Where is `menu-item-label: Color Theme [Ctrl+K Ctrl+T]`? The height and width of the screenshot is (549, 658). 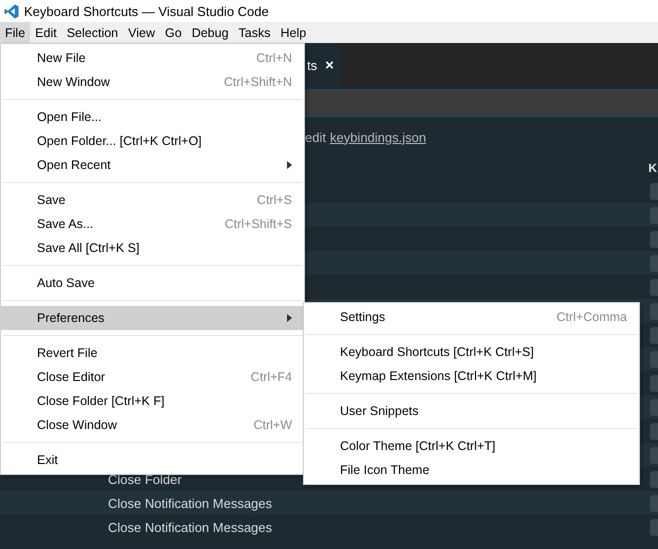 menu-item-label: Color Theme [Ctrl+K Ctrl+T] is located at coordinates (418, 446).